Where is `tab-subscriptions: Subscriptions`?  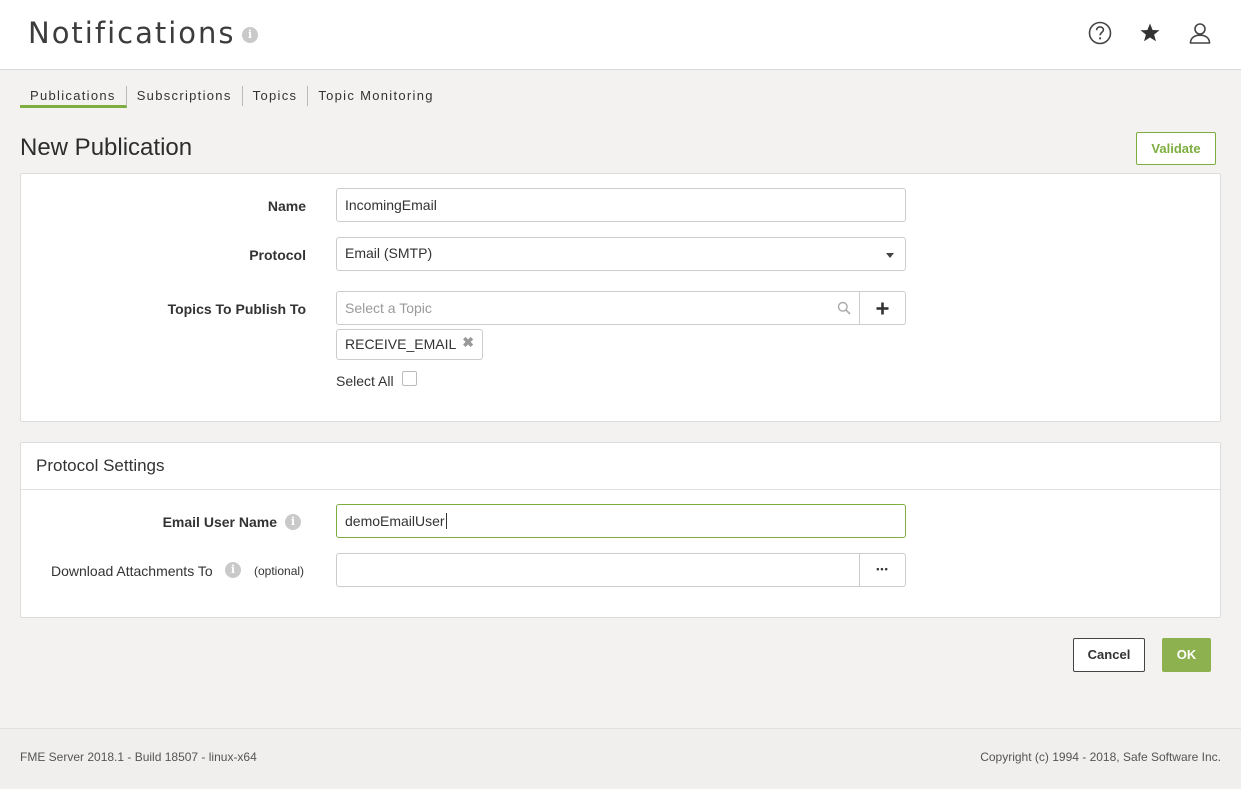 tab-subscriptions: Subscriptions is located at coordinates (185, 96).